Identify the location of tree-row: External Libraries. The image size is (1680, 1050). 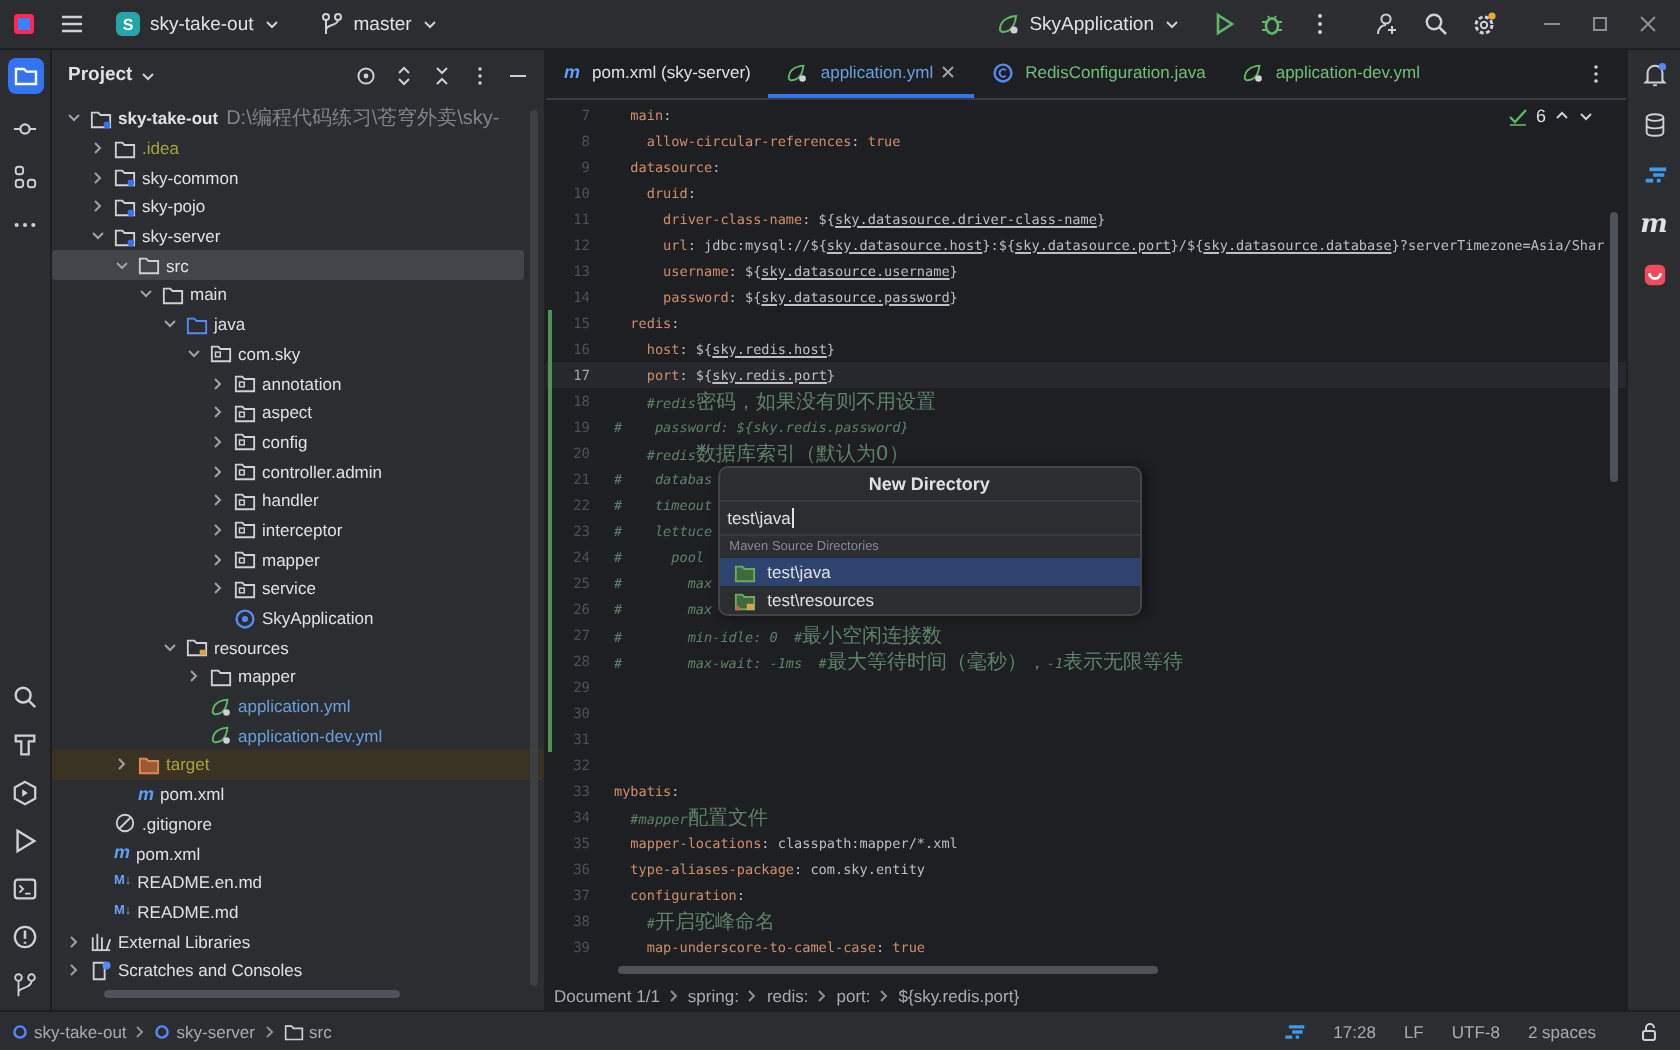
(288, 941).